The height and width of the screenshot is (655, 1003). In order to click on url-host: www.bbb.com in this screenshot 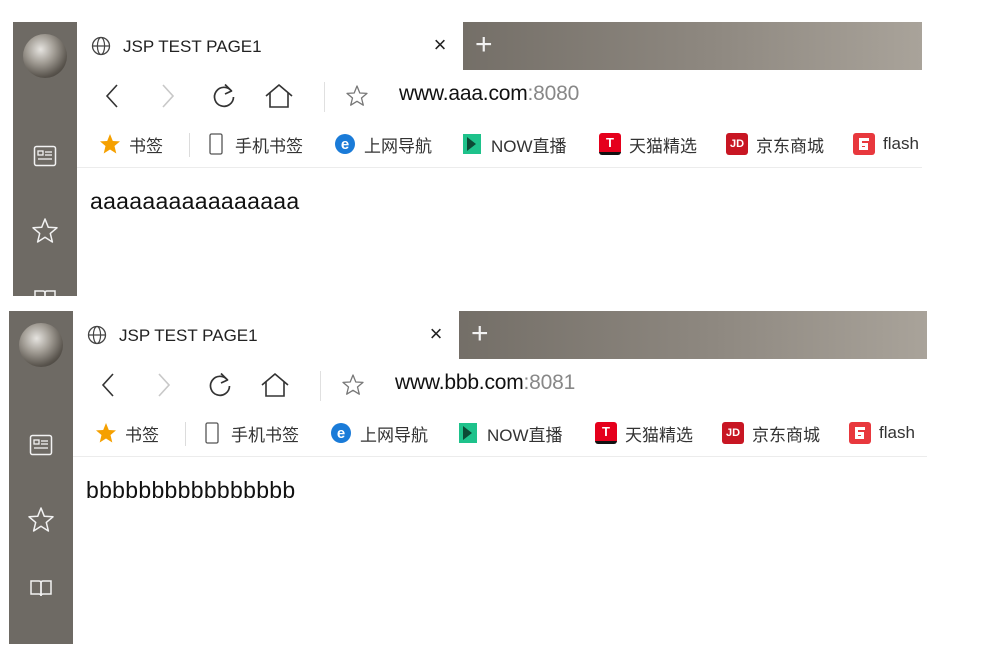, I will do `click(459, 382)`.